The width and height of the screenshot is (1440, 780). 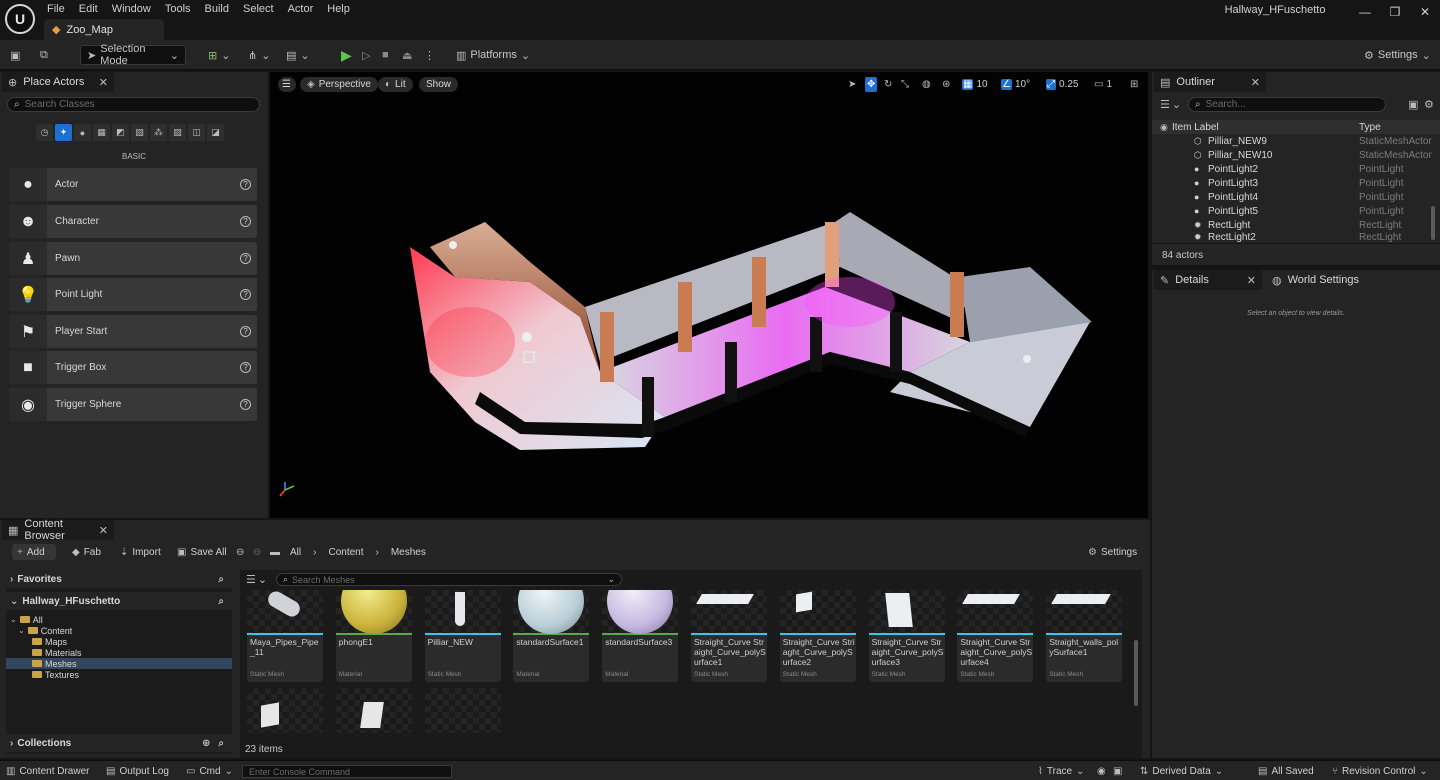 I want to click on breadcrumb-content: Content, so click(x=345, y=552).